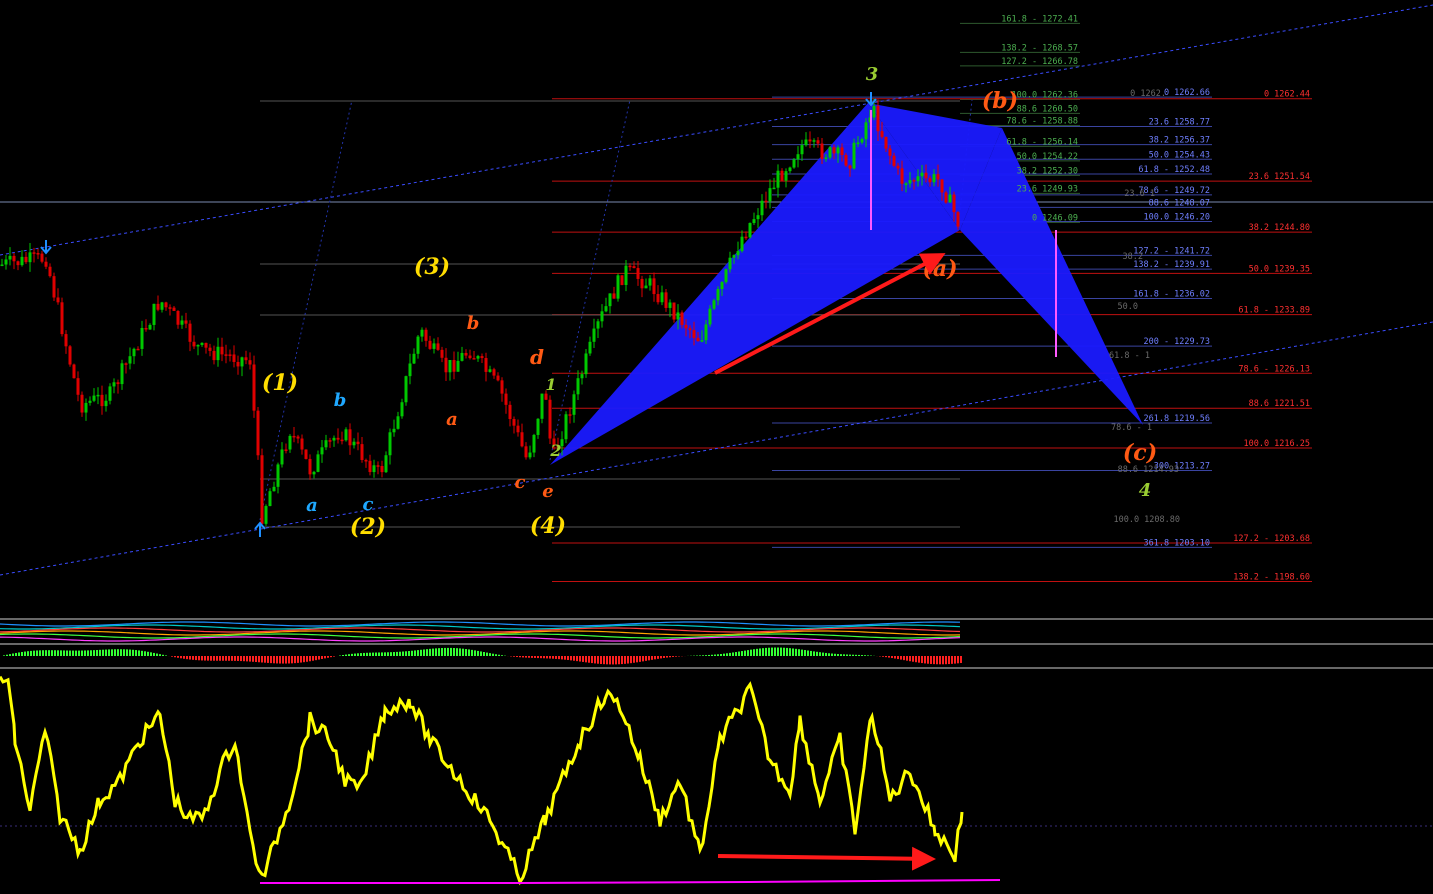 The image size is (1433, 894). Describe the element at coordinates (1176, 218) in the screenshot. I see `fib-level-label: 100.0 1246.20` at that location.